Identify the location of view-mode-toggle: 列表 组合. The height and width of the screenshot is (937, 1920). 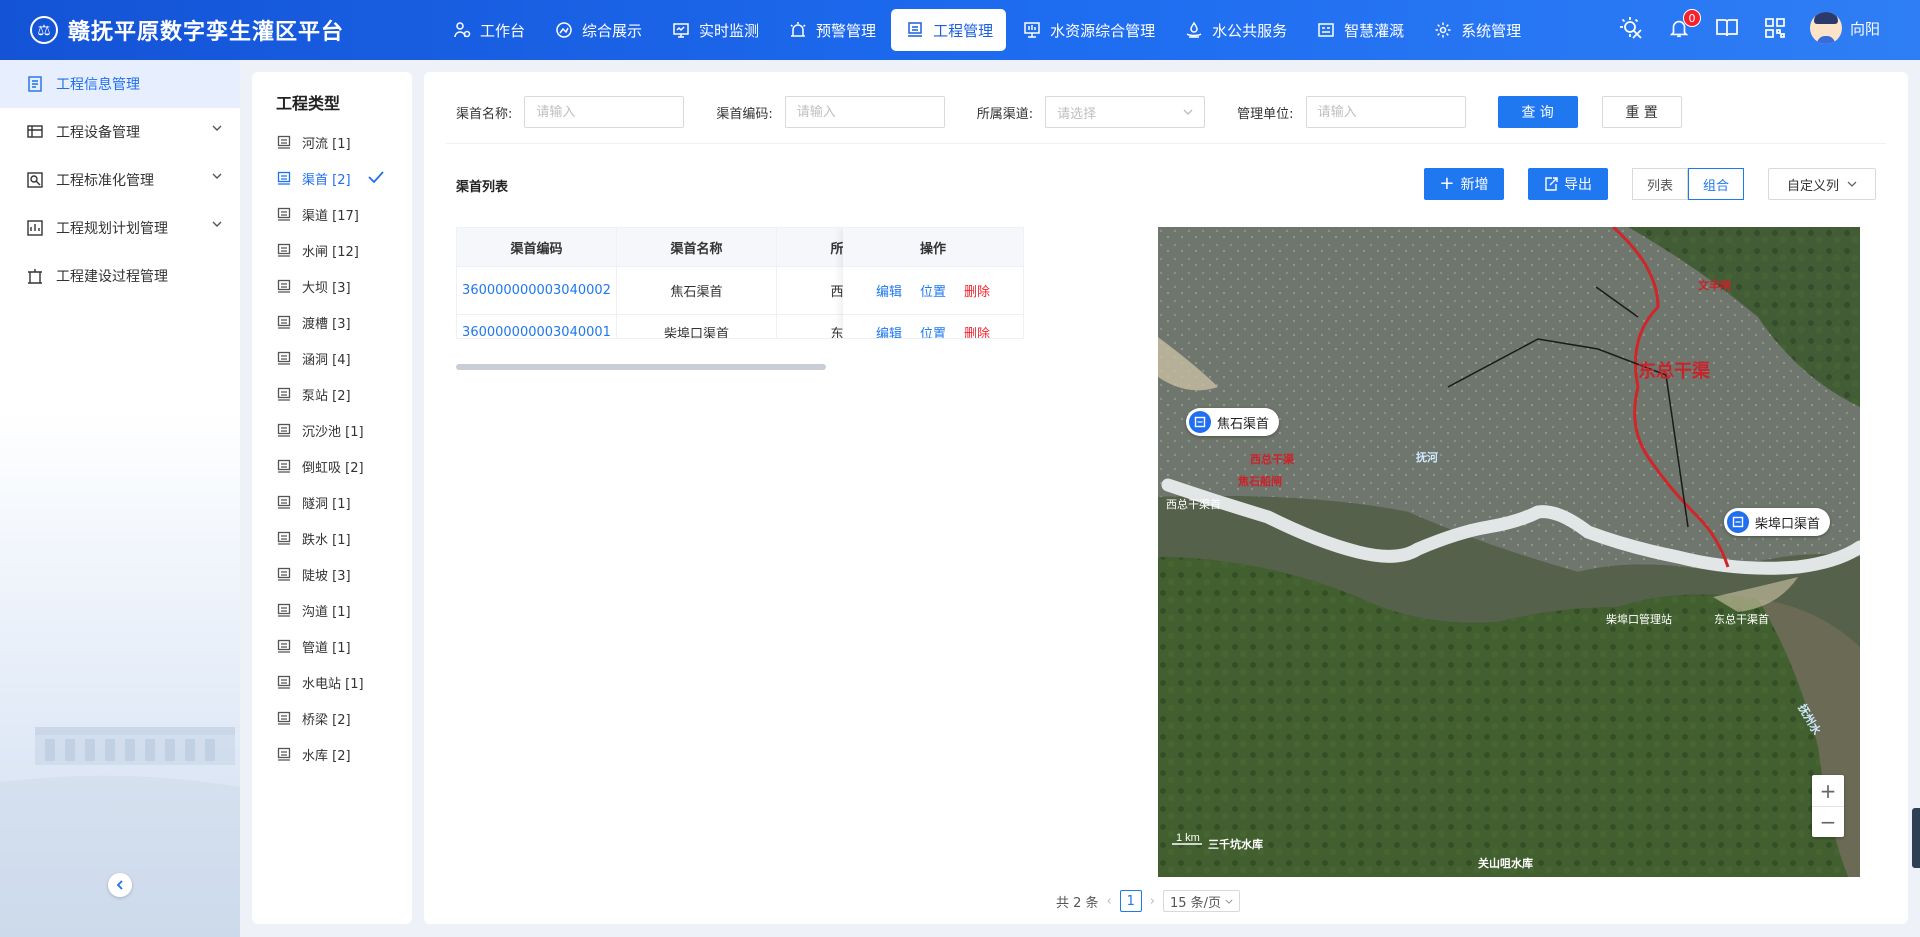
(1687, 184).